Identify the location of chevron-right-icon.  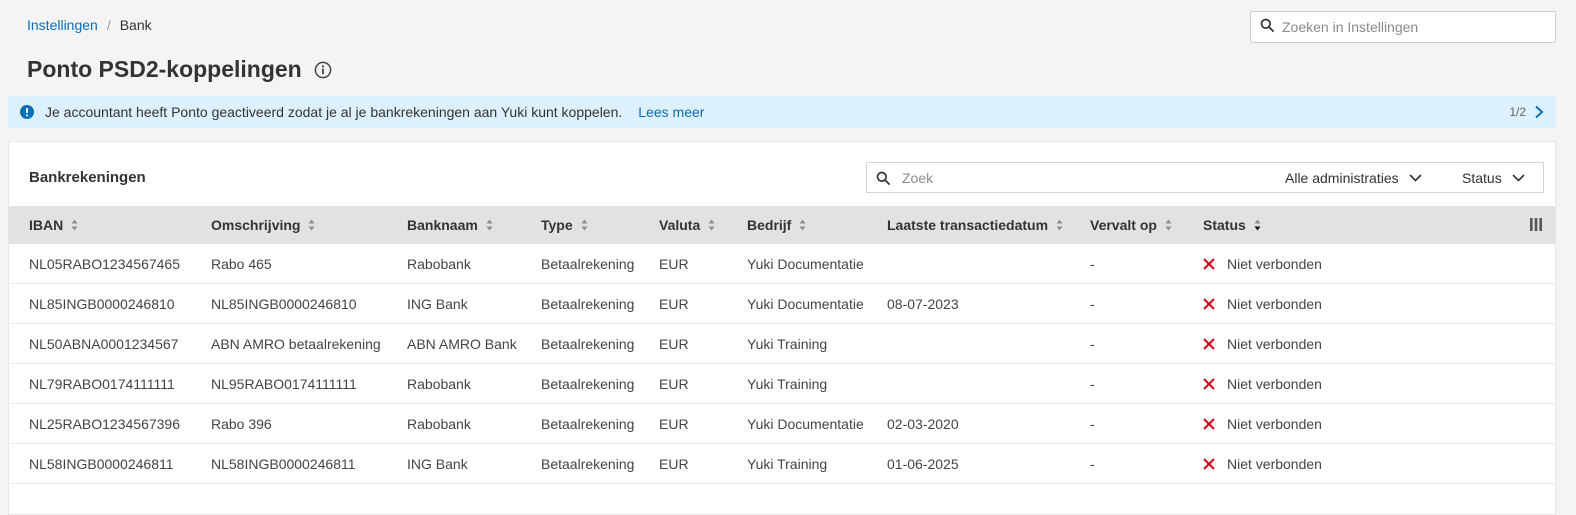
(1539, 112).